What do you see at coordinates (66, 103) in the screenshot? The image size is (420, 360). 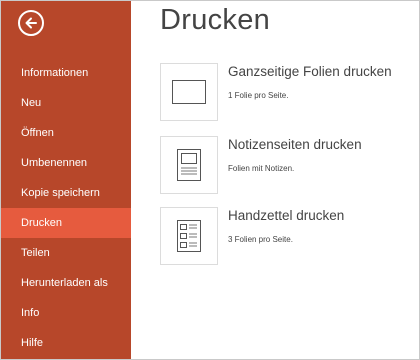 I see `nav-item-neu: Neu` at bounding box center [66, 103].